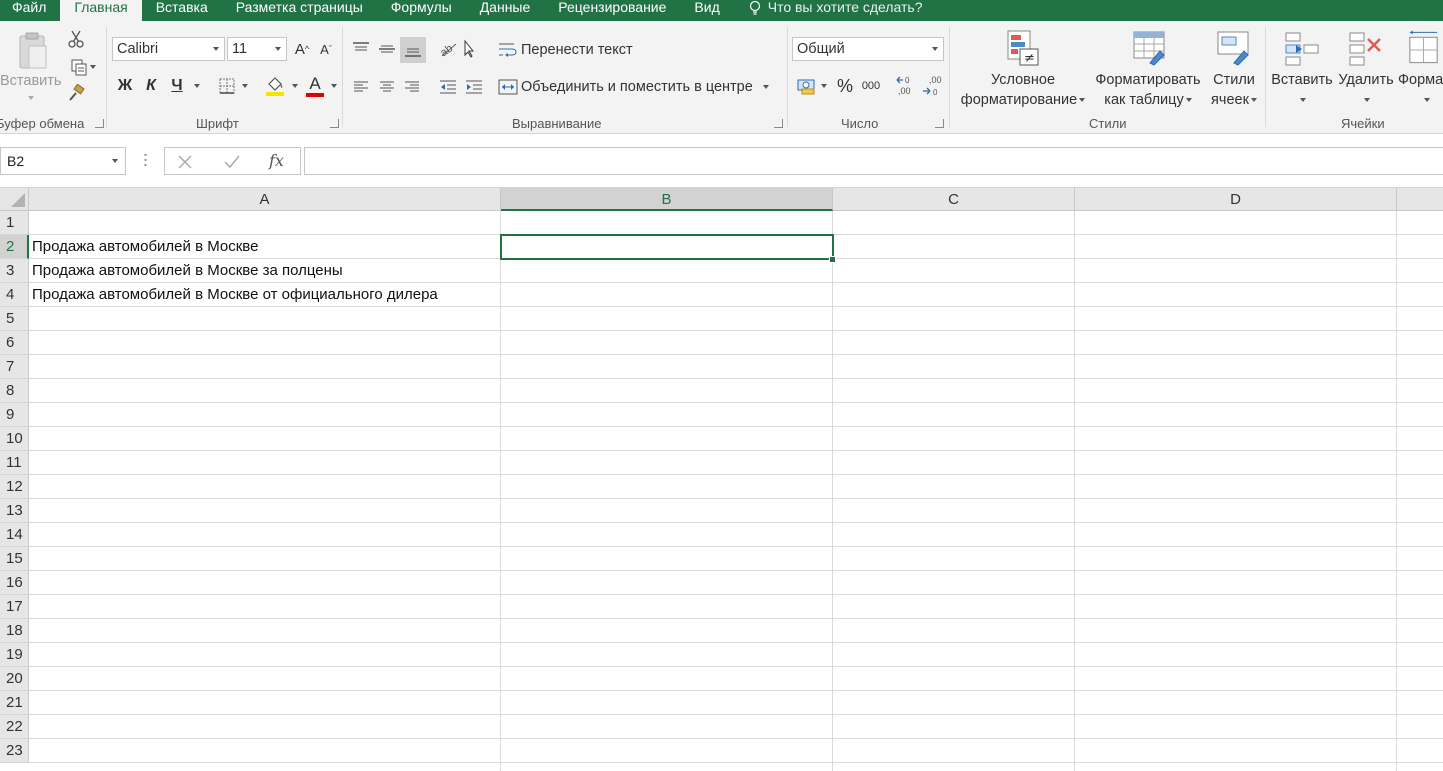  I want to click on tab-page-layout: Разметка страницы, so click(299, 10).